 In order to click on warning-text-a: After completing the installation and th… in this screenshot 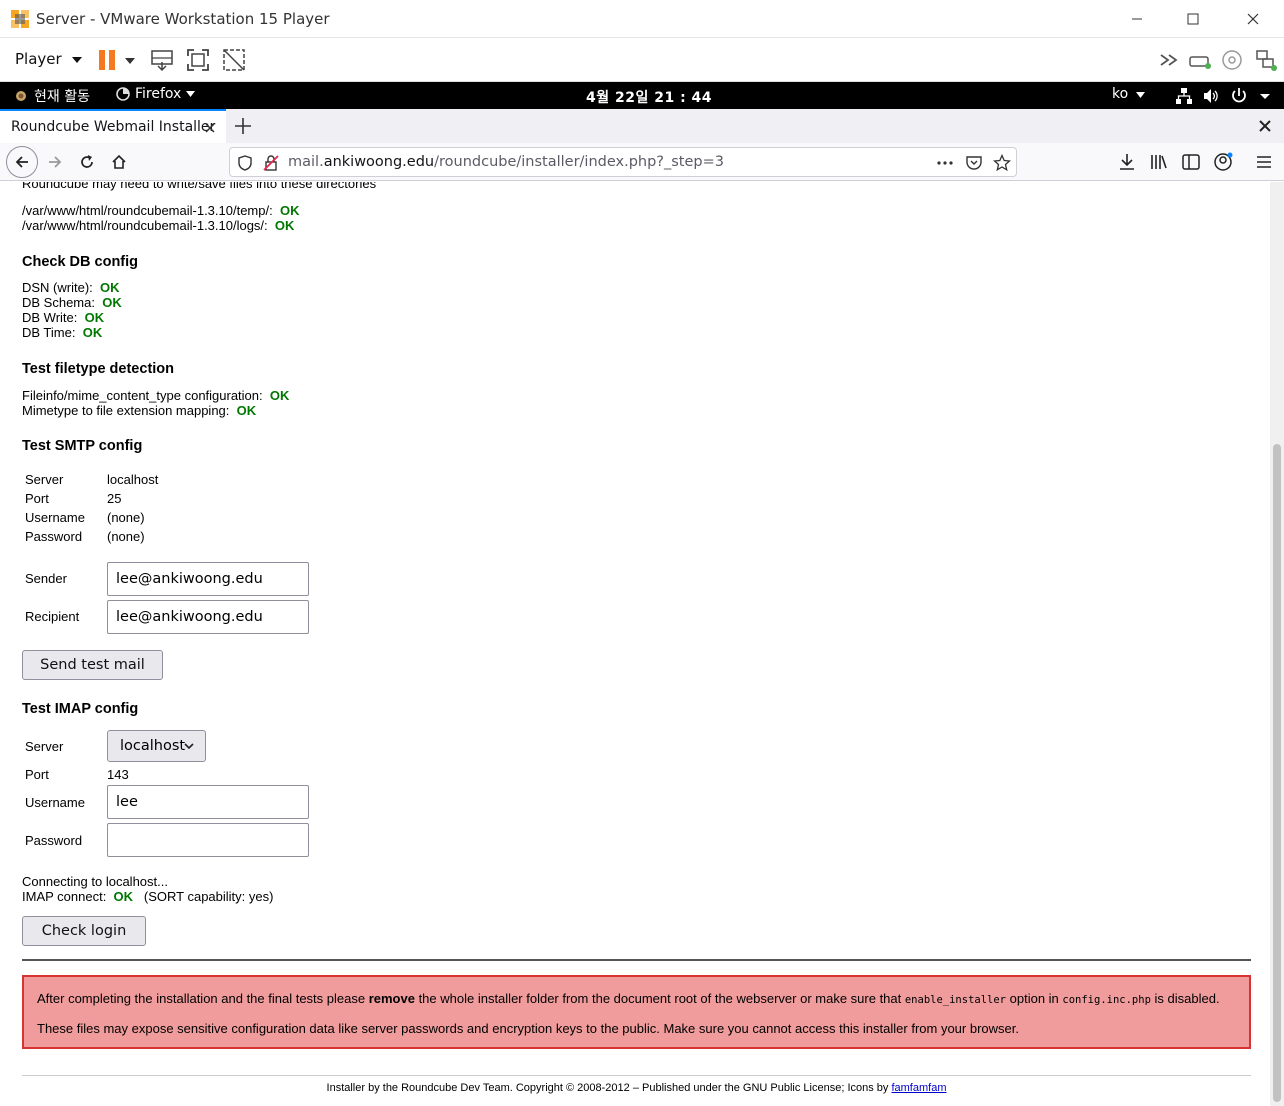, I will do `click(203, 998)`.